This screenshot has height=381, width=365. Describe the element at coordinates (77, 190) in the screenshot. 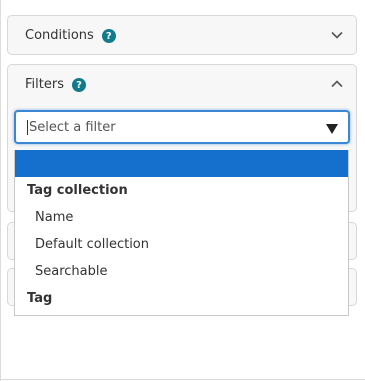

I see `option-group-tag-collection: Tag collection` at that location.